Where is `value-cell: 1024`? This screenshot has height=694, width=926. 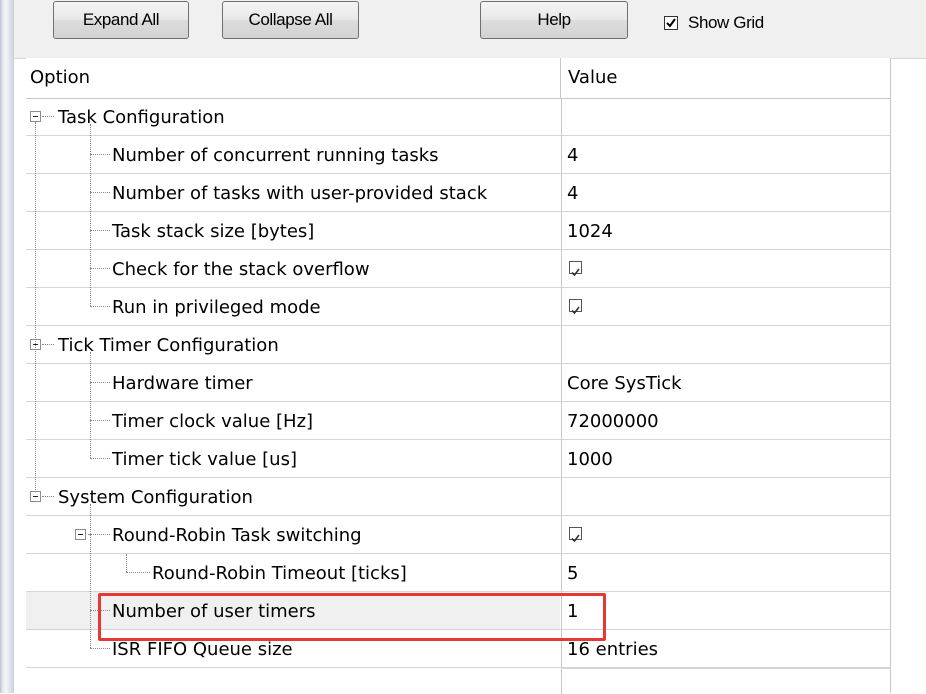 value-cell: 1024 is located at coordinates (726, 230).